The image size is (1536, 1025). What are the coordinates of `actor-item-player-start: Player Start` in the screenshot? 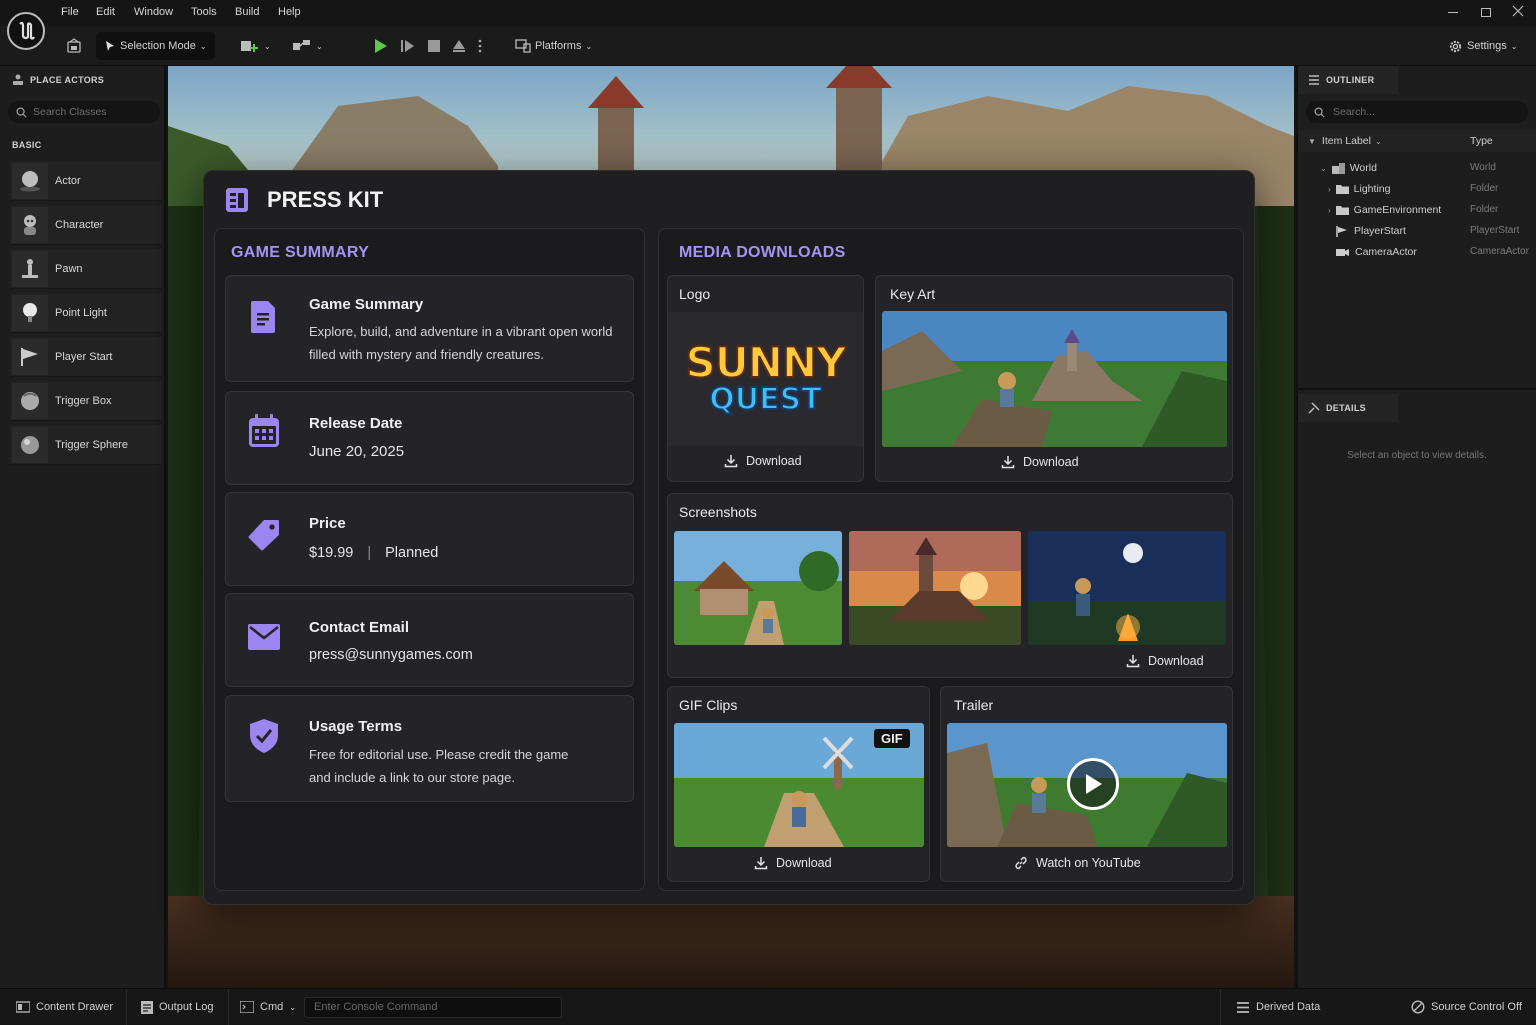 It's located at (86, 357).